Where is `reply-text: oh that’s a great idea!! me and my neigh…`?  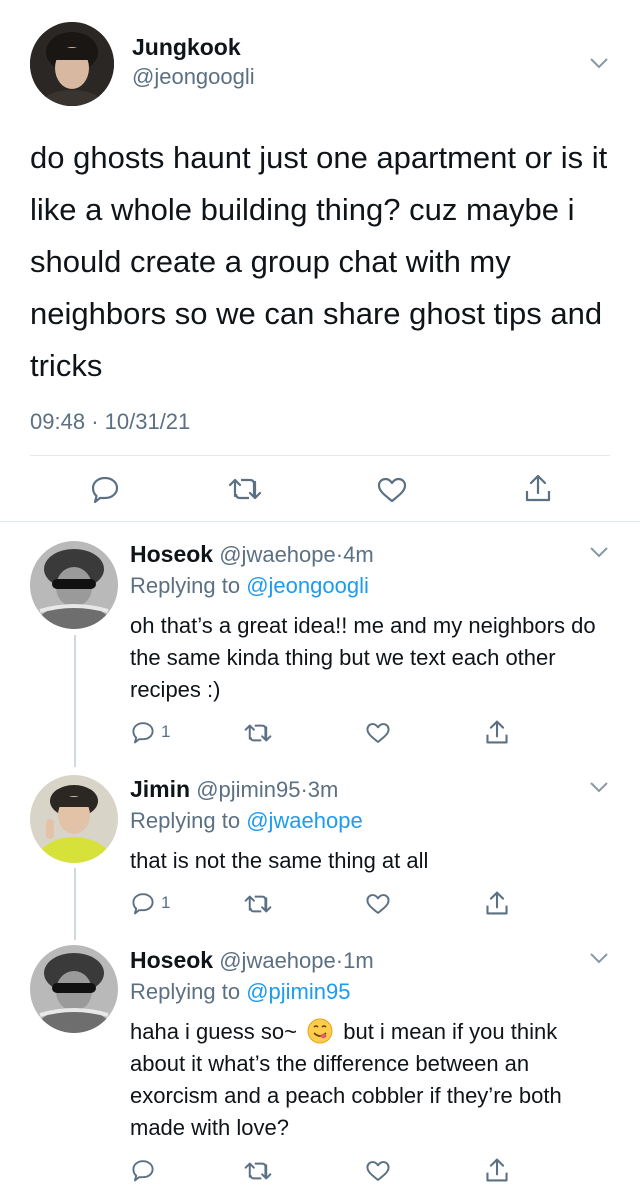 reply-text: oh that’s a great idea!! me and my neigh… is located at coordinates (363, 657).